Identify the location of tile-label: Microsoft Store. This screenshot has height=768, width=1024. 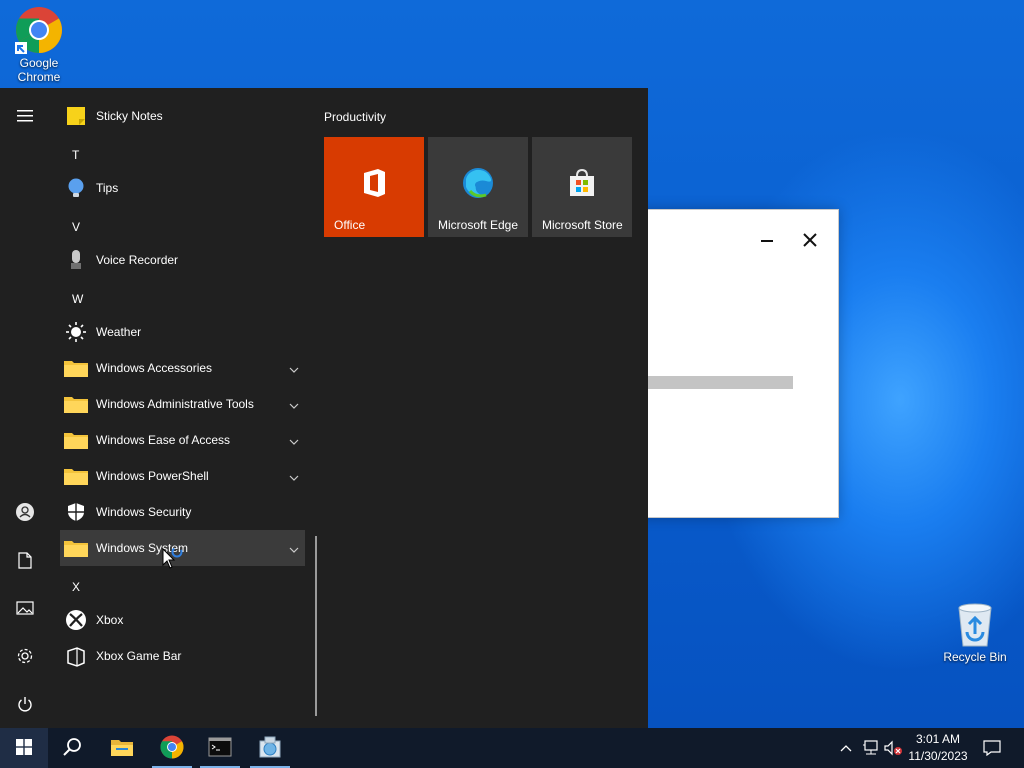
(582, 225).